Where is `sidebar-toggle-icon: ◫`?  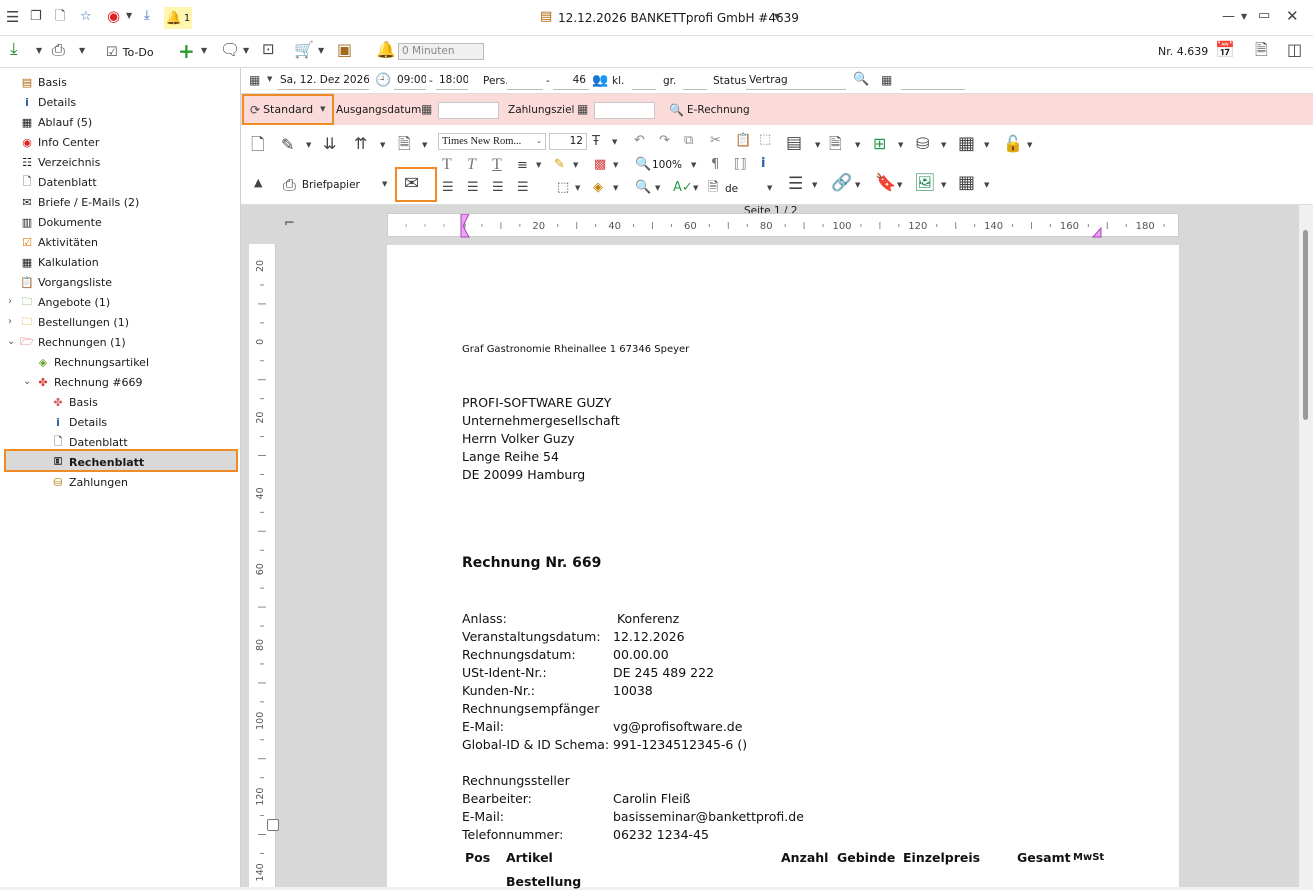 sidebar-toggle-icon: ◫ is located at coordinates (1294, 50).